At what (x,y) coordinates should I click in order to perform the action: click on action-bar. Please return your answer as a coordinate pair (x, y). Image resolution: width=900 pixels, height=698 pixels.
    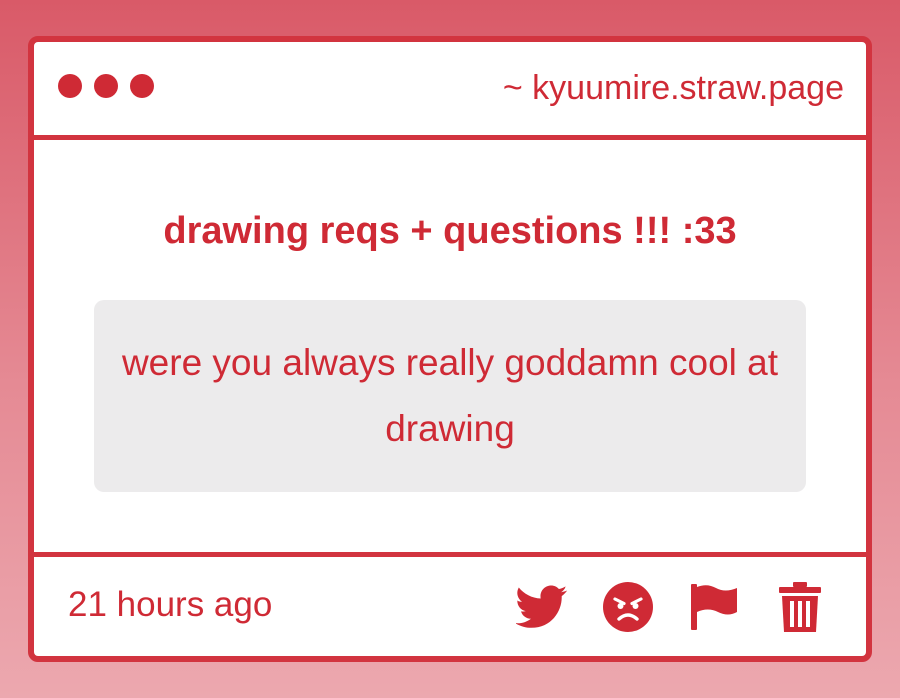
    Looking at the image, I should click on (671, 607).